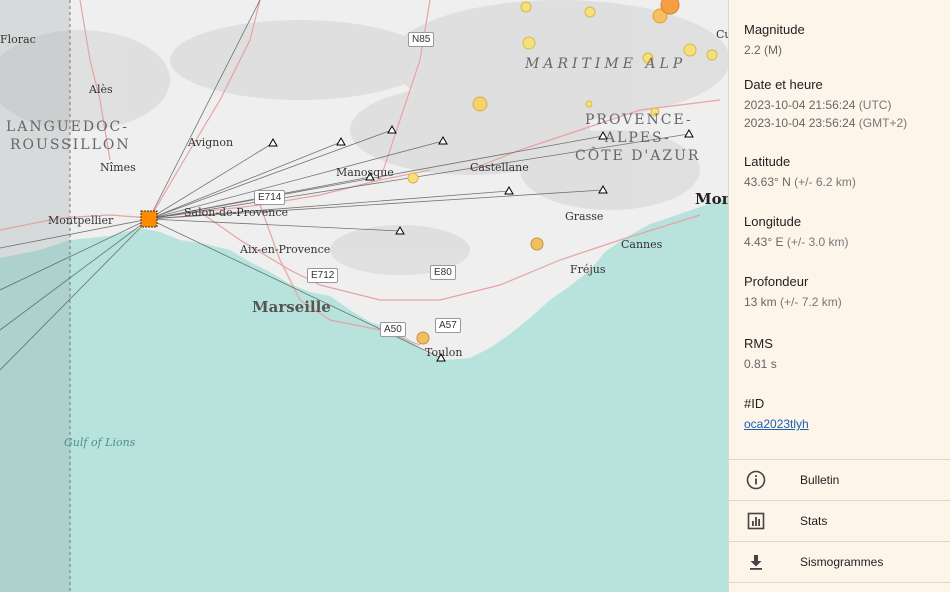  I want to click on region-label: CÔTE D'AZUR, so click(638, 156).